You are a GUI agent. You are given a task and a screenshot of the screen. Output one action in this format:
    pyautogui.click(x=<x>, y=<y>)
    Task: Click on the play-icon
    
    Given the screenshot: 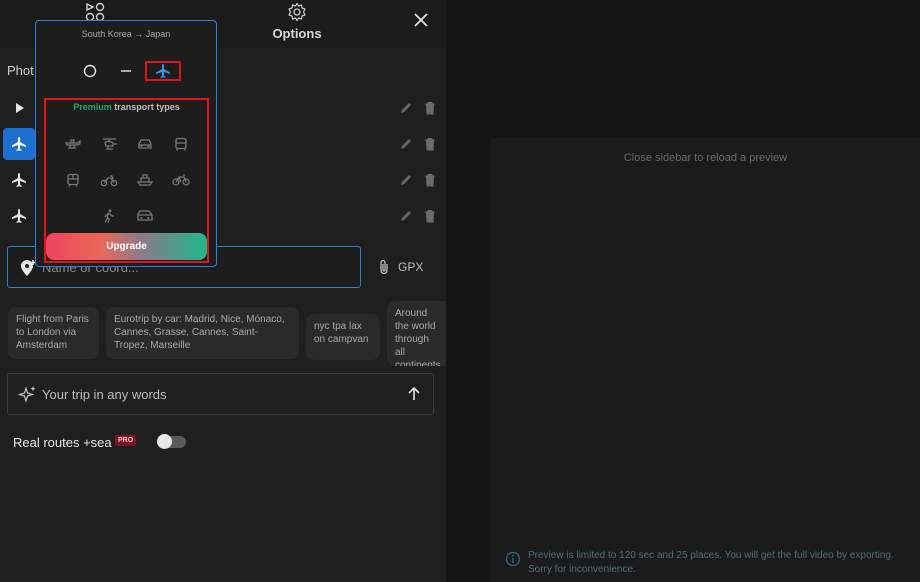 What is the action you would take?
    pyautogui.click(x=20, y=108)
    